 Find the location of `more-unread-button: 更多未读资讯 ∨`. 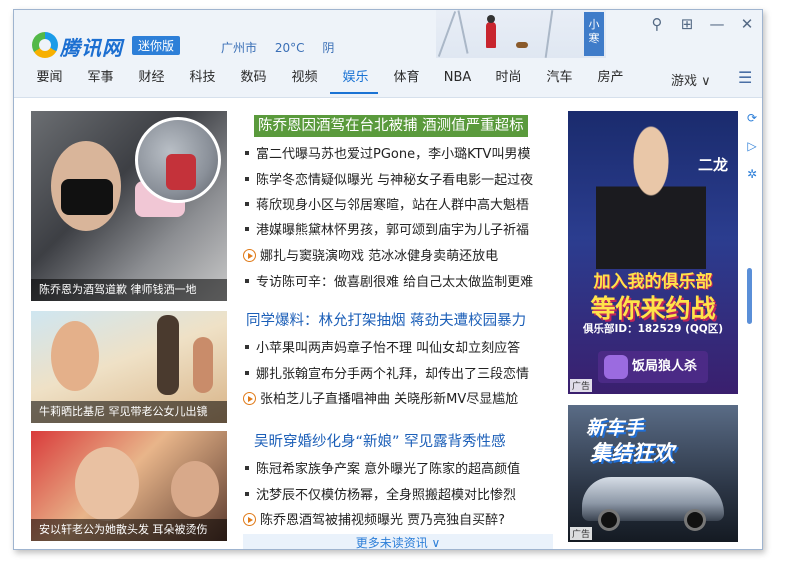

more-unread-button: 更多未读资讯 ∨ is located at coordinates (398, 541).